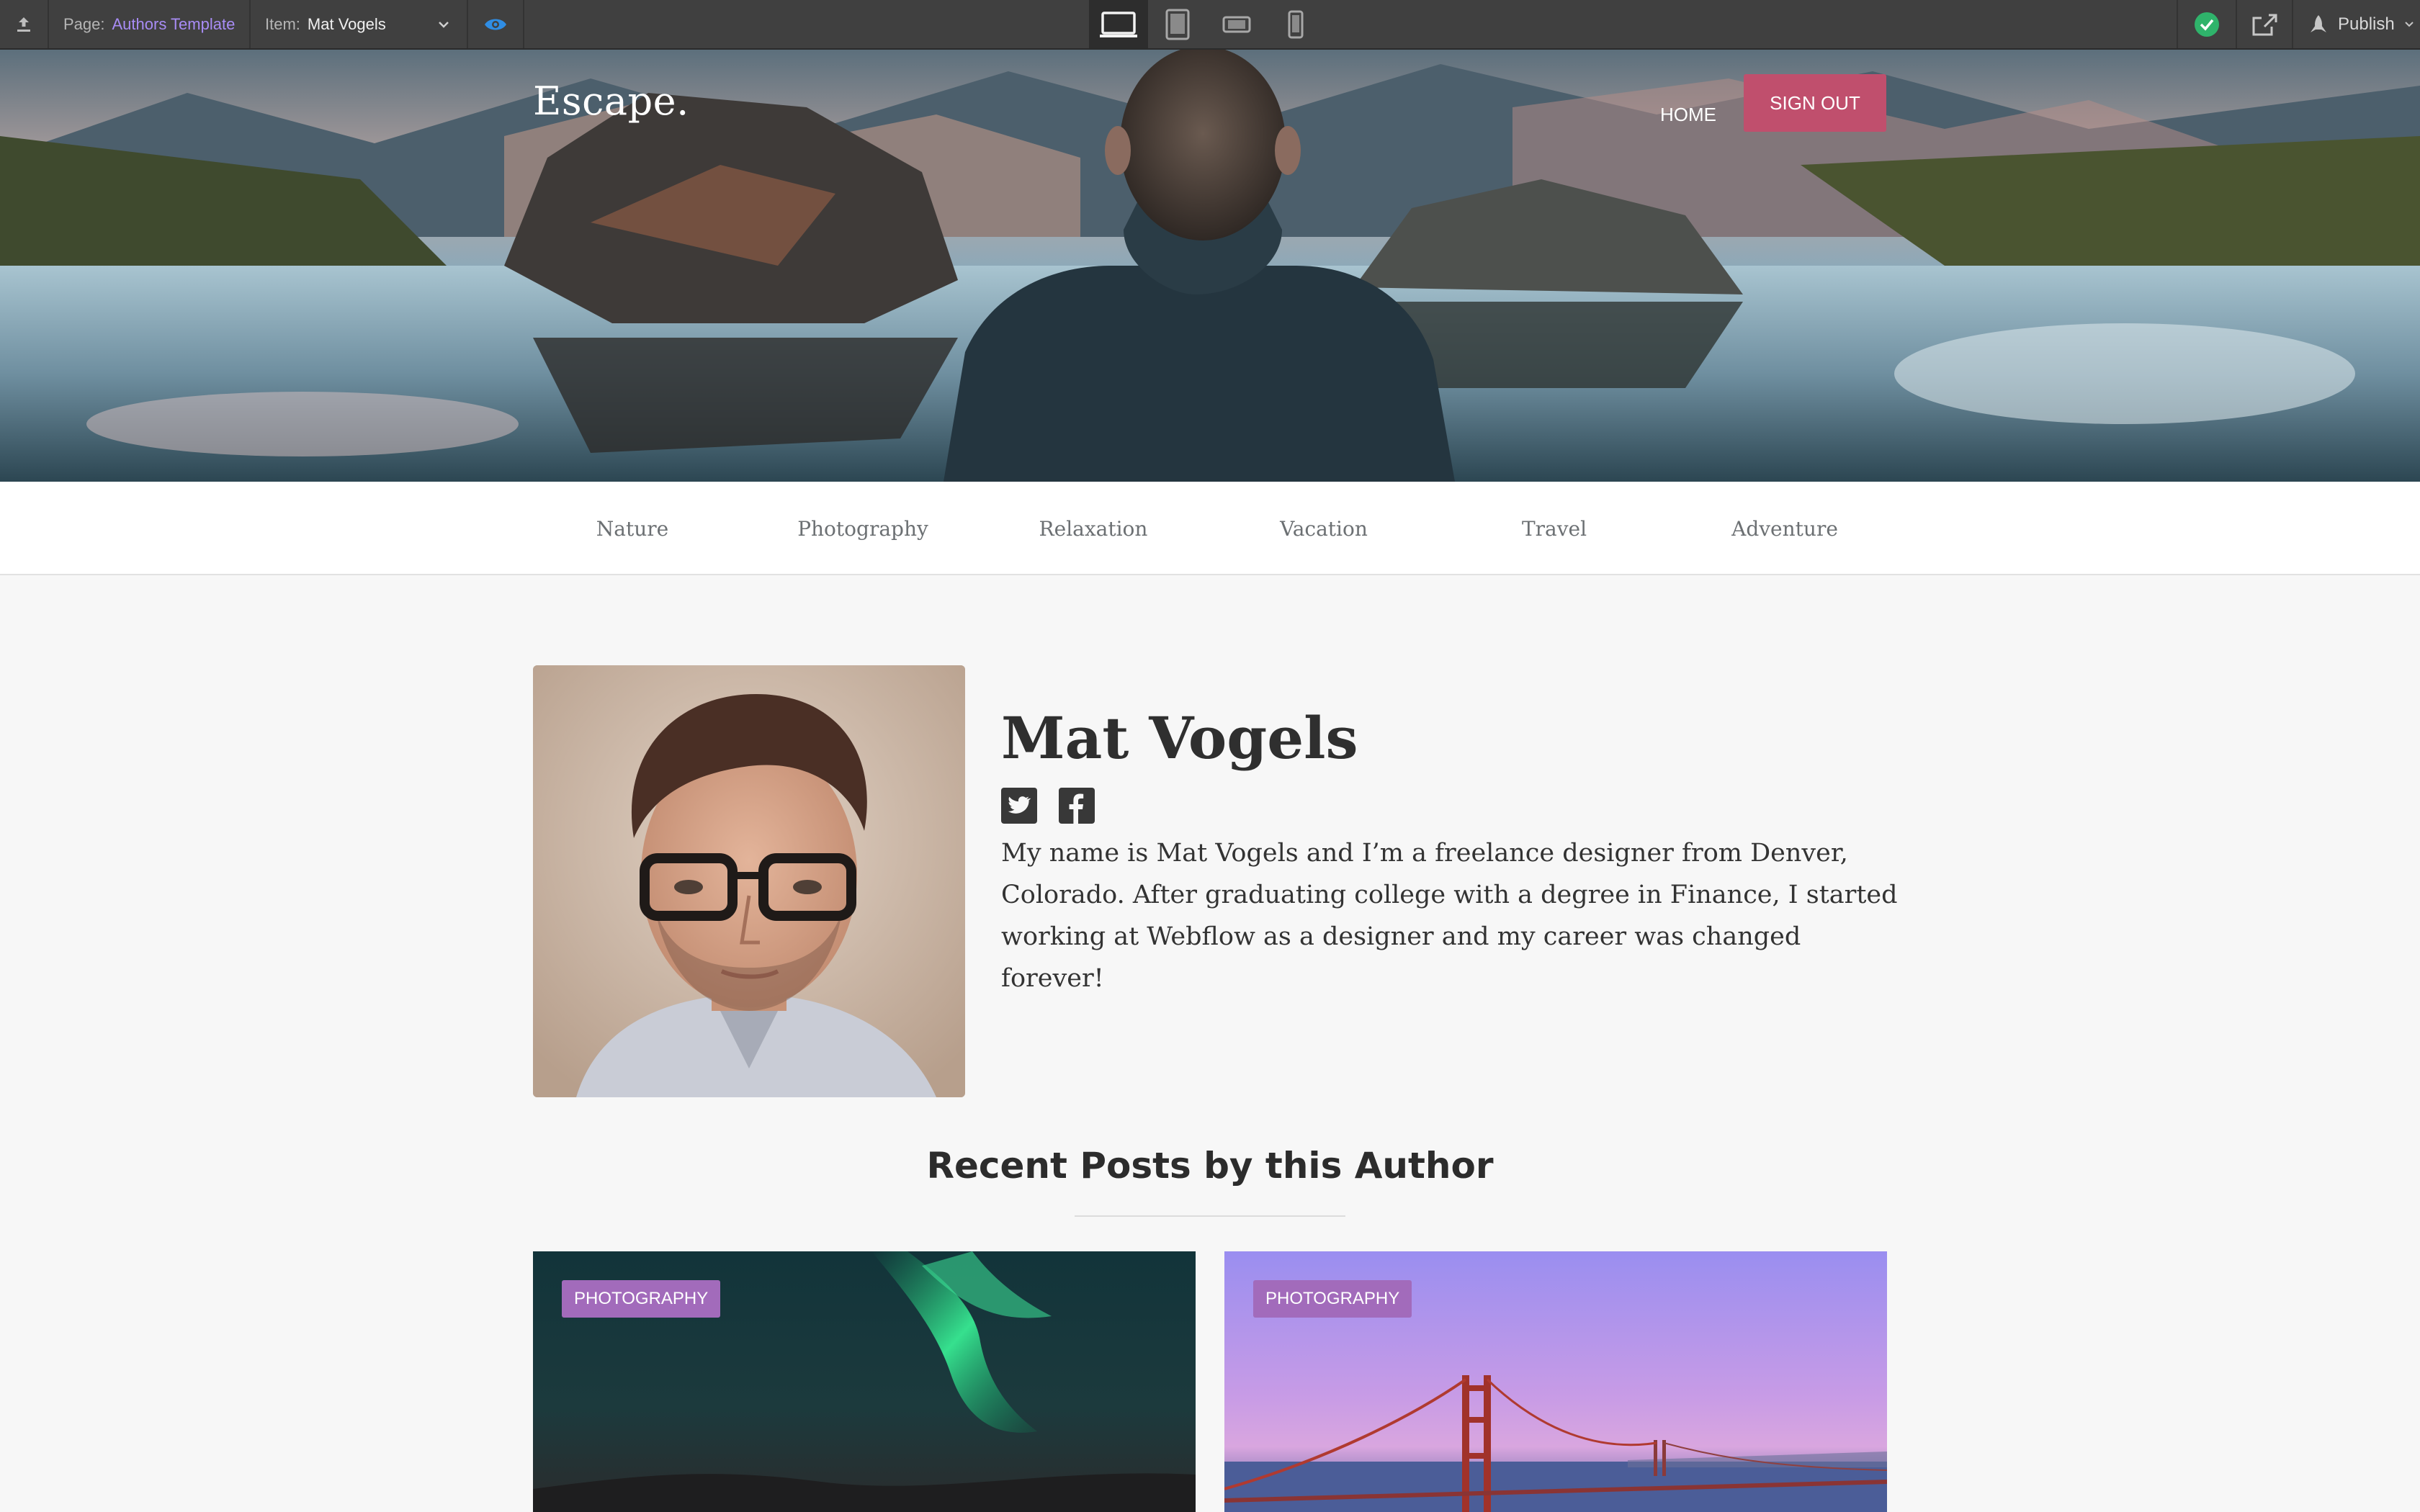  What do you see at coordinates (611, 101) in the screenshot?
I see `site-logo: Escape.` at bounding box center [611, 101].